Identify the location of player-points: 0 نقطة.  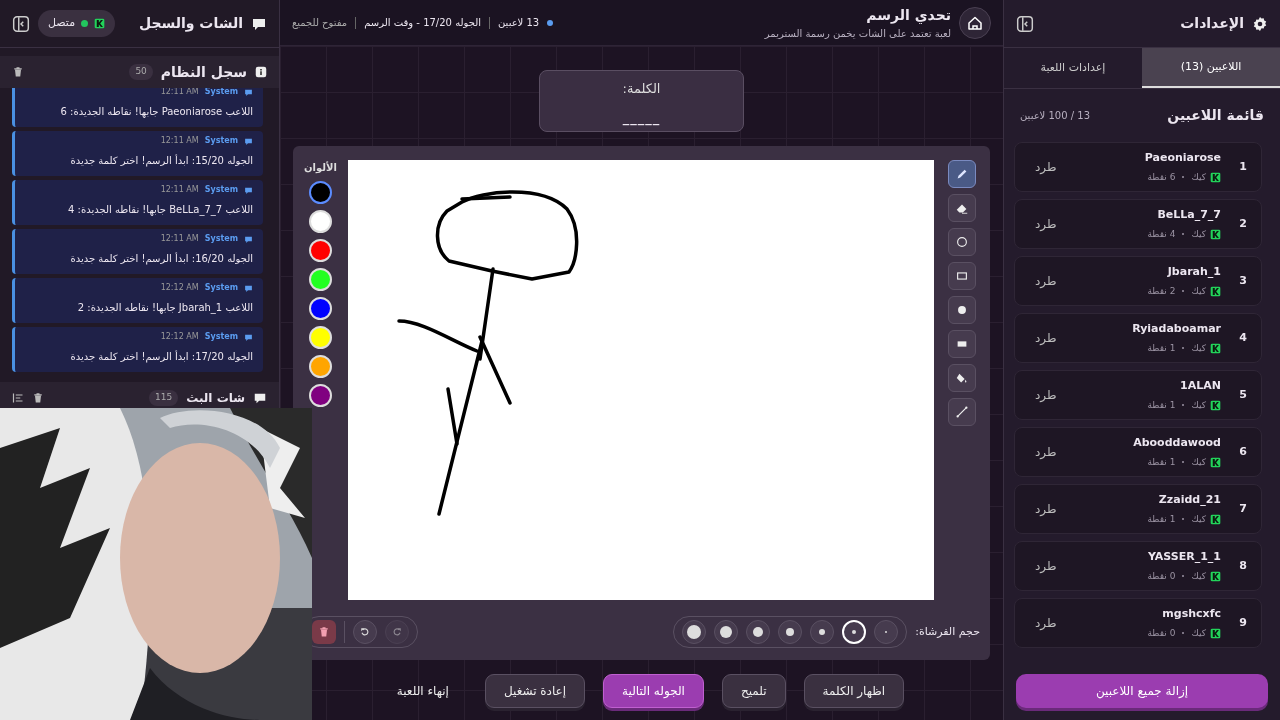
(1161, 633).